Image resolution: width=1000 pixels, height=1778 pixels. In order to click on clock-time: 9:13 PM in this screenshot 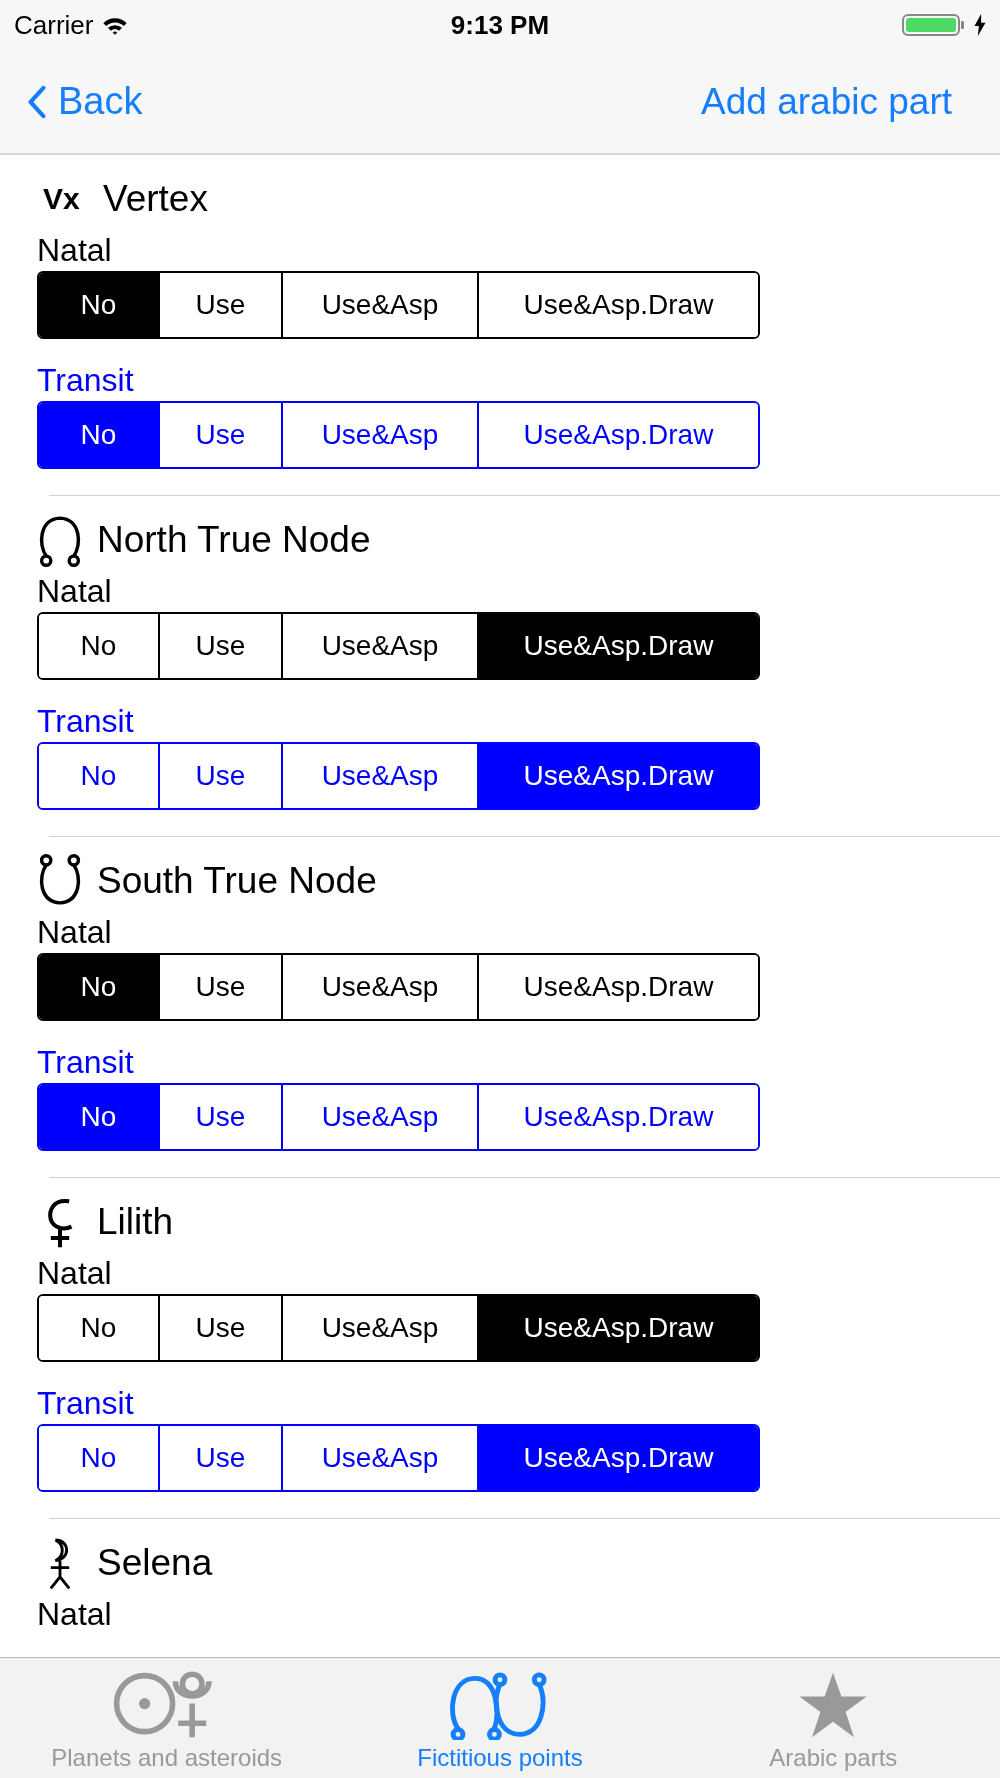, I will do `click(500, 25)`.